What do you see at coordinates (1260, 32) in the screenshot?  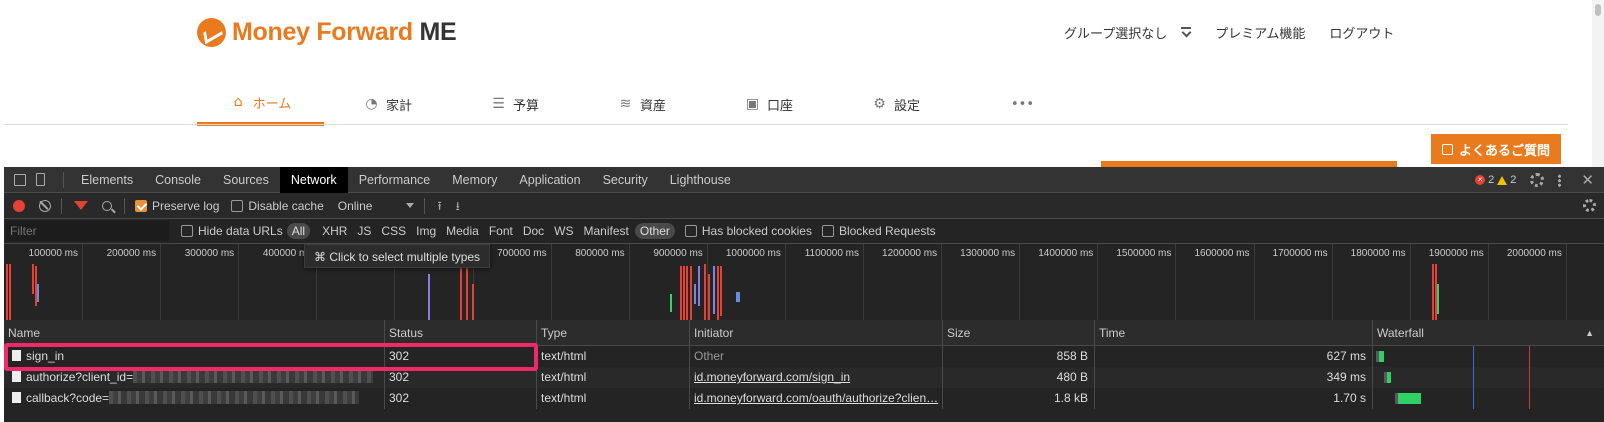 I see `premium-link: プレミアム機能` at bounding box center [1260, 32].